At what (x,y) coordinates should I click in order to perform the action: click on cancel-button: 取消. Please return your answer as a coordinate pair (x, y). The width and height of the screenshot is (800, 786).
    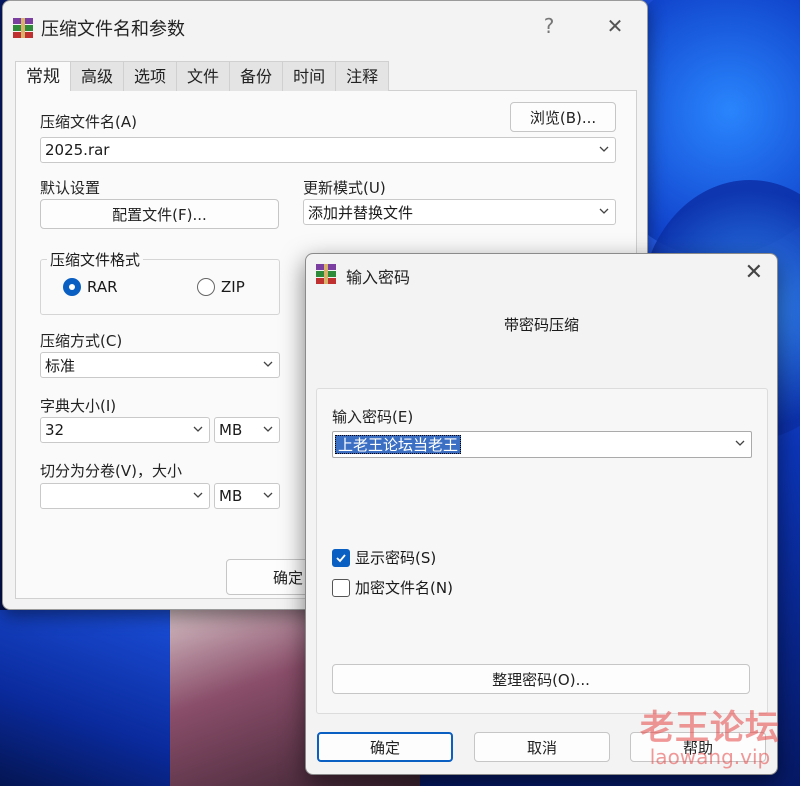
    Looking at the image, I should click on (542, 747).